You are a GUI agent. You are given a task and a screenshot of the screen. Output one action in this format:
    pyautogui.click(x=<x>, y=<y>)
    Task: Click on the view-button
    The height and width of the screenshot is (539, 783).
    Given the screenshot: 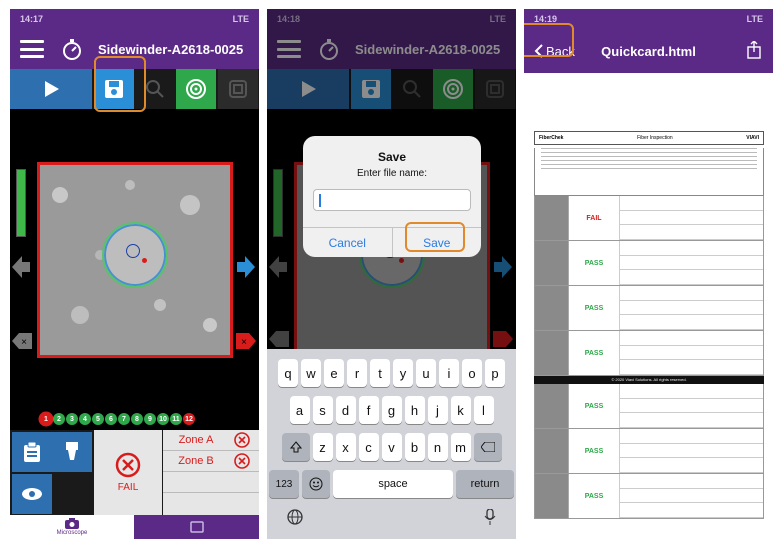 What is the action you would take?
    pyautogui.click(x=32, y=494)
    